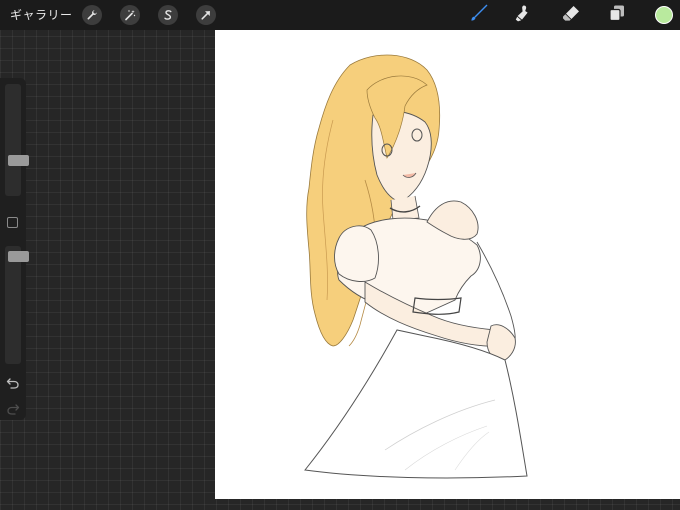 This screenshot has height=510, width=680. I want to click on selection-s-icon, so click(168, 15).